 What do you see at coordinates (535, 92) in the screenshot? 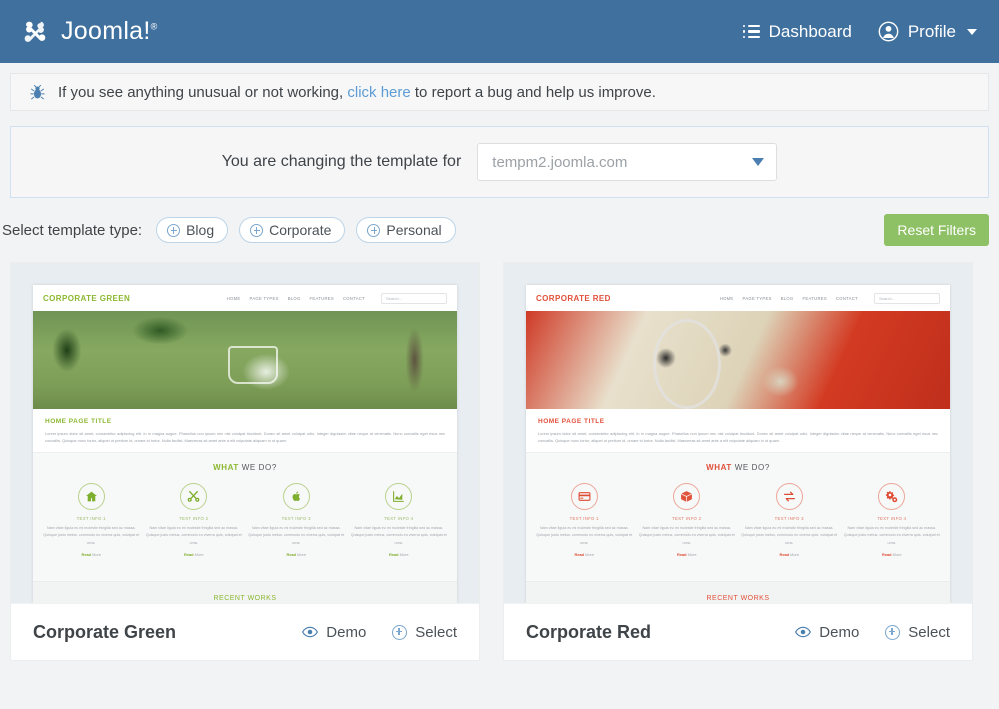
I see `notice-text-after: to report a bug and help us improve.` at bounding box center [535, 92].